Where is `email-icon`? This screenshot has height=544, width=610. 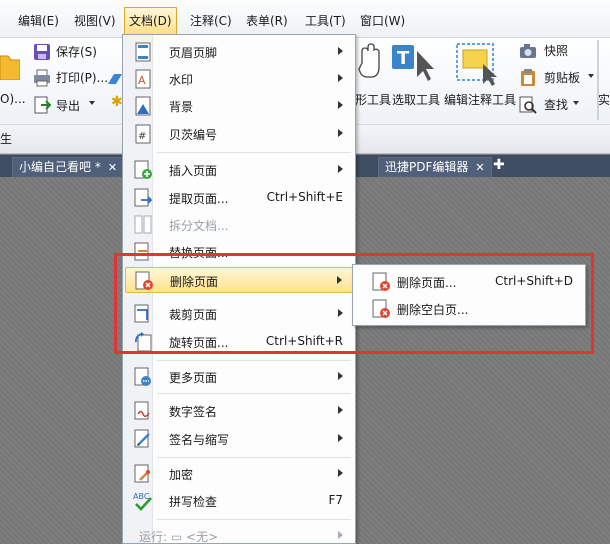
email-icon is located at coordinates (115, 79).